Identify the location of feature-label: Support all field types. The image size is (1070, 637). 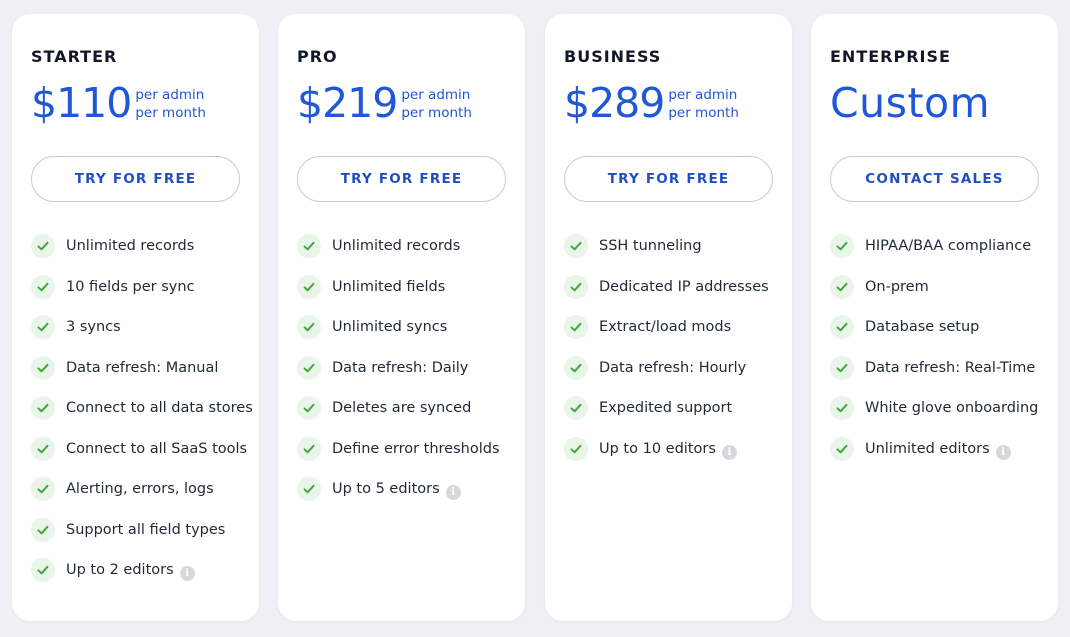
(146, 529).